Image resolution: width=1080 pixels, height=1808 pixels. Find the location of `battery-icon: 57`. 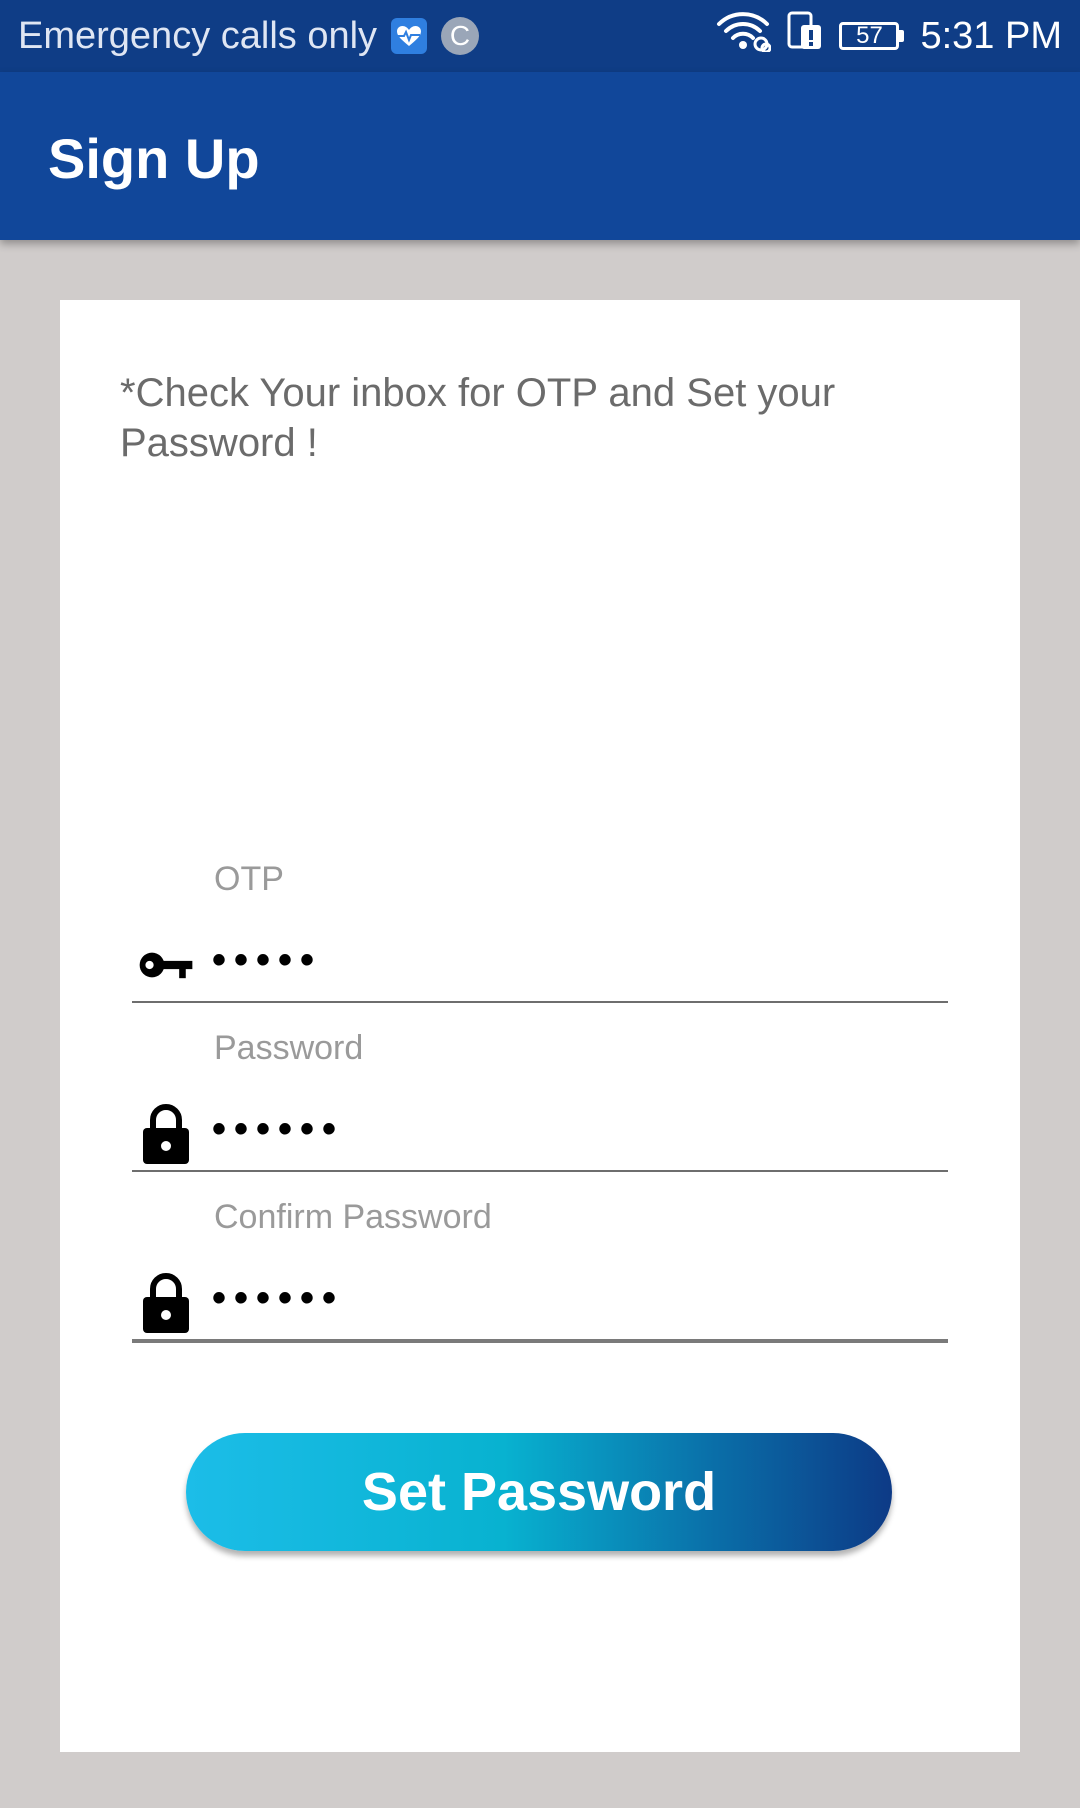

battery-icon: 57 is located at coordinates (872, 36).